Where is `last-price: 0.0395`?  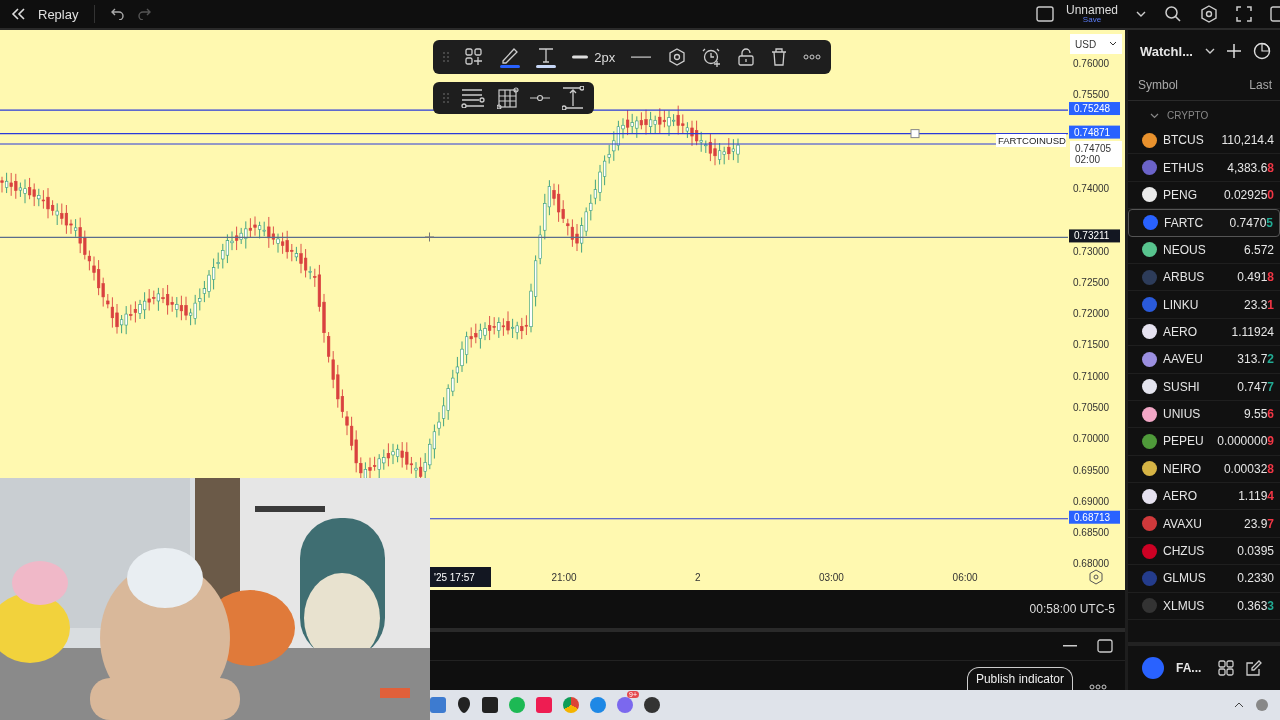
last-price: 0.0395 is located at coordinates (1255, 551).